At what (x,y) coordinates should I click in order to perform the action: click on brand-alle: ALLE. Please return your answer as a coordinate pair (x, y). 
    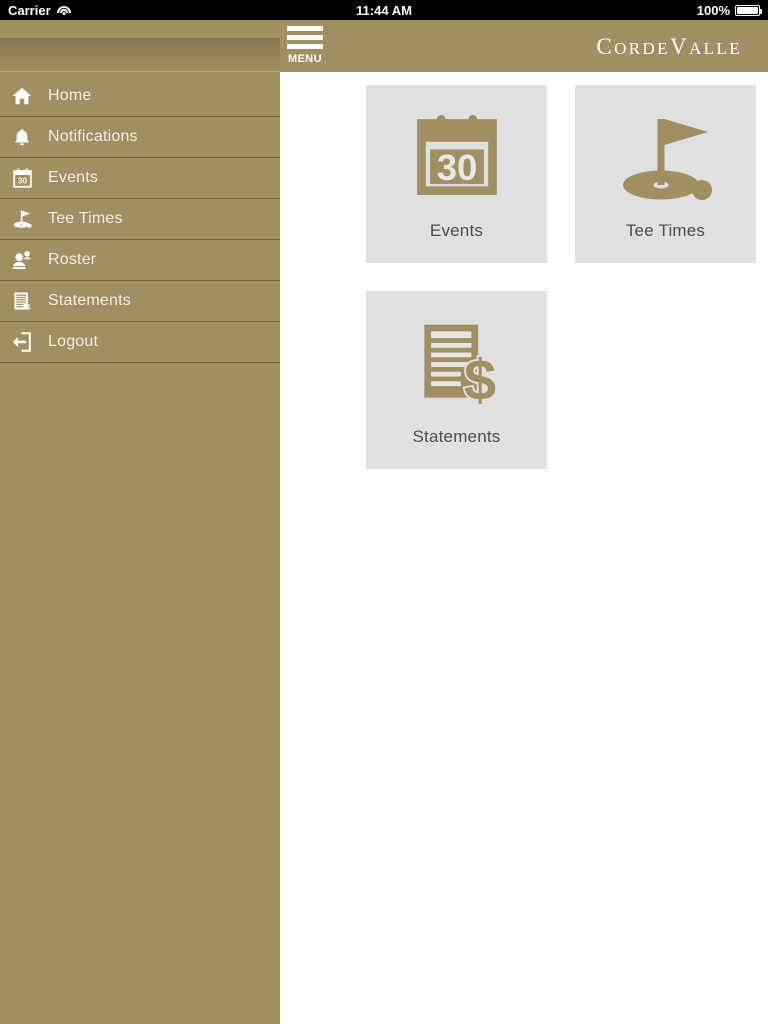
    Looking at the image, I should click on (715, 48).